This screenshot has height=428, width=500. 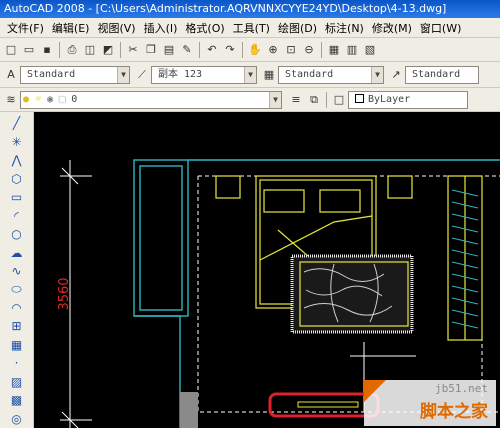 I want to click on layer-previous-icon: ⧉, so click(x=314, y=100).